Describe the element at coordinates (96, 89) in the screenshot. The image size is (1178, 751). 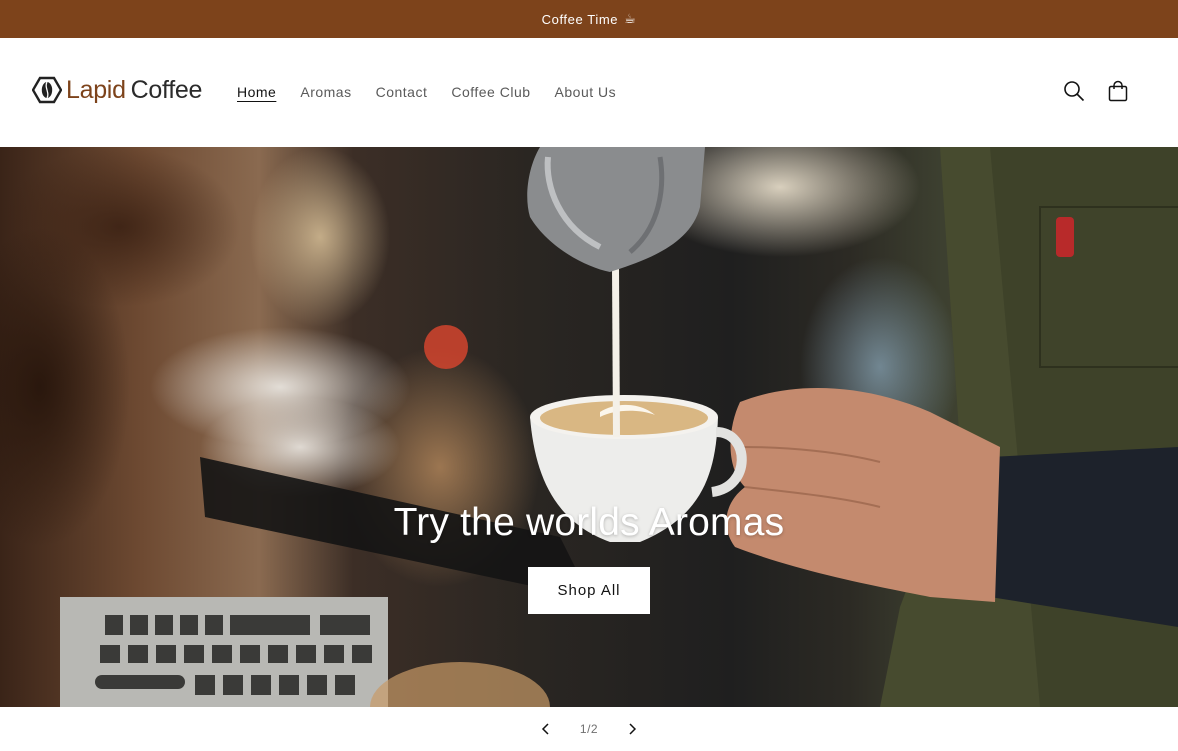
I see `logo-word-lapid: Lapid` at that location.